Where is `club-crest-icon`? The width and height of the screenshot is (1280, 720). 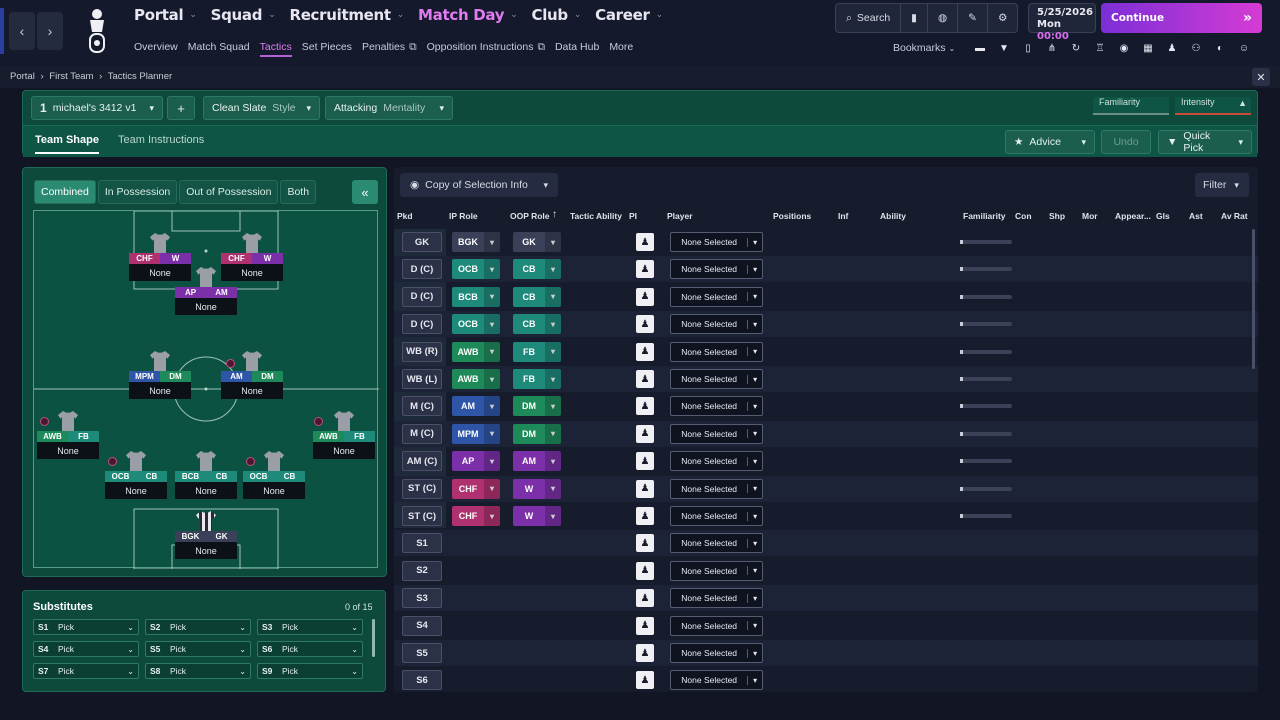 club-crest-icon is located at coordinates (97, 31).